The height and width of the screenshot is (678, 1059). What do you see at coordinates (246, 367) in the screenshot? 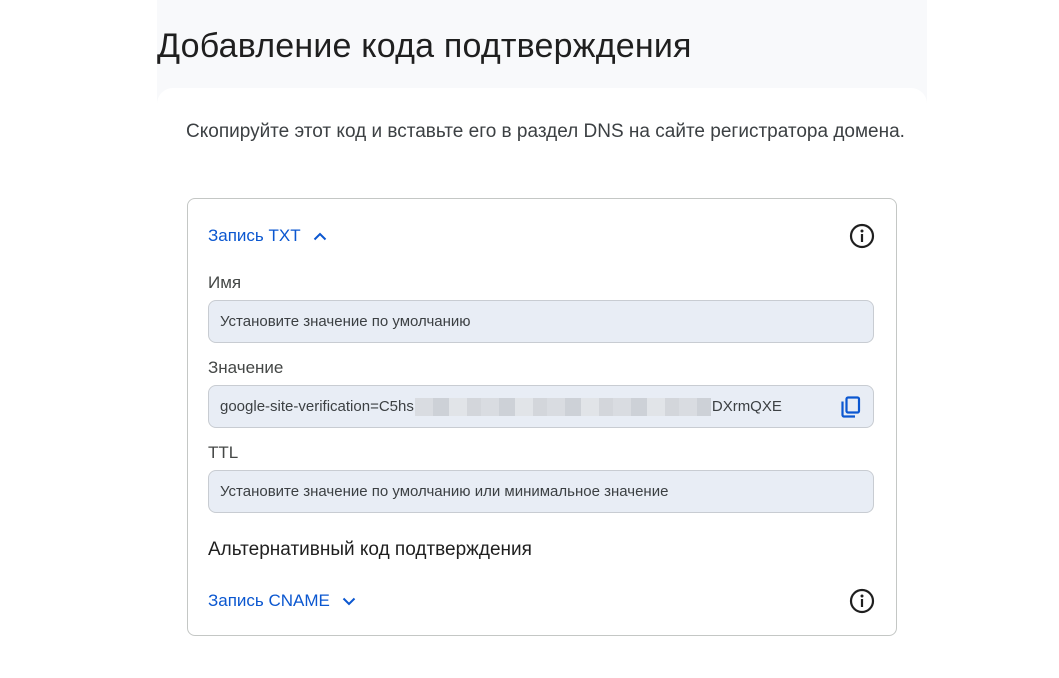
I see `value-field-label: Значение` at bounding box center [246, 367].